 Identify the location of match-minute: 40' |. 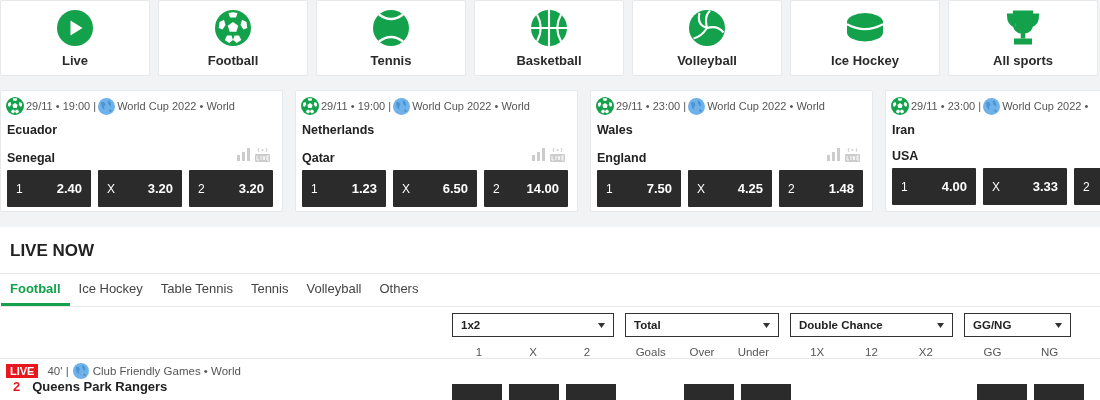
(58, 371).